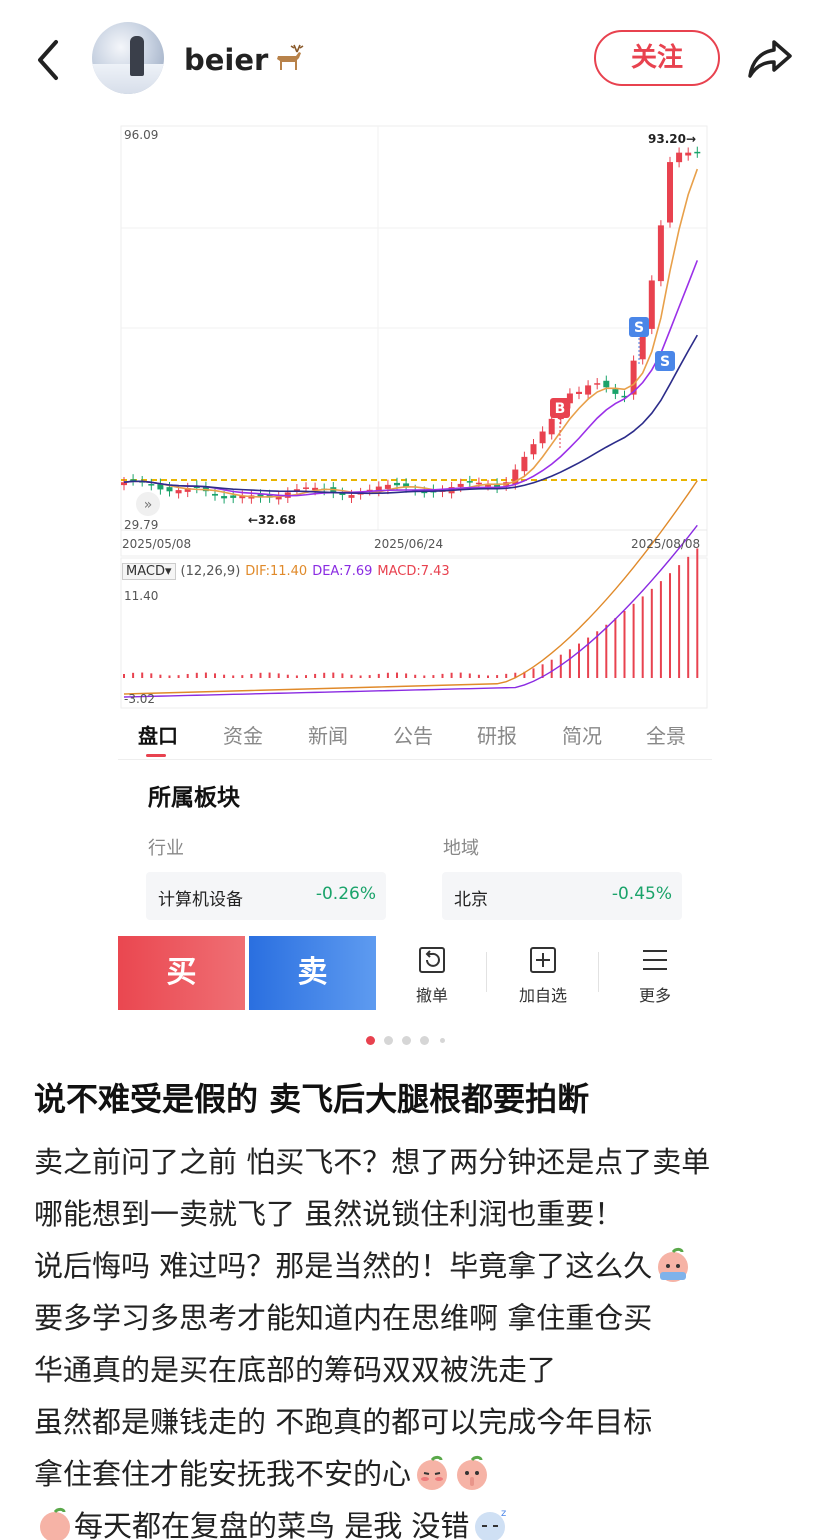 The height and width of the screenshot is (1540, 828). Describe the element at coordinates (419, 1266) in the screenshot. I see `post-line: 说后悔吗 难过吗？那是当然的！毕竟拿了这么久` at that location.